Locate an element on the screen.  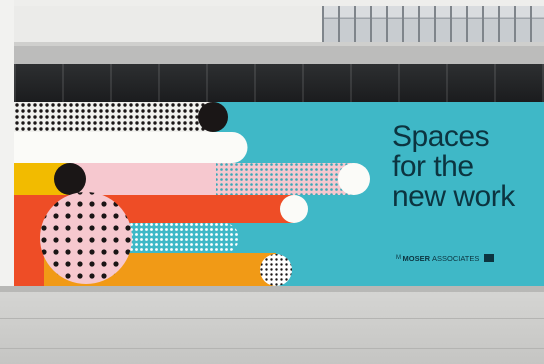
white-ball-middle is located at coordinates (354, 179).